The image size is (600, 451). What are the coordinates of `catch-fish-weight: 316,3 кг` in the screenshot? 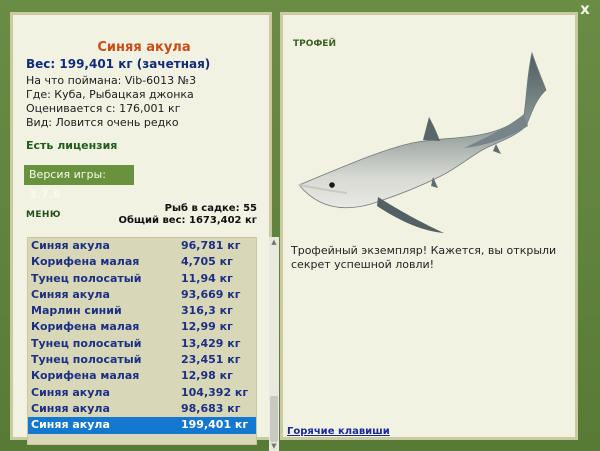 It's located at (207, 311).